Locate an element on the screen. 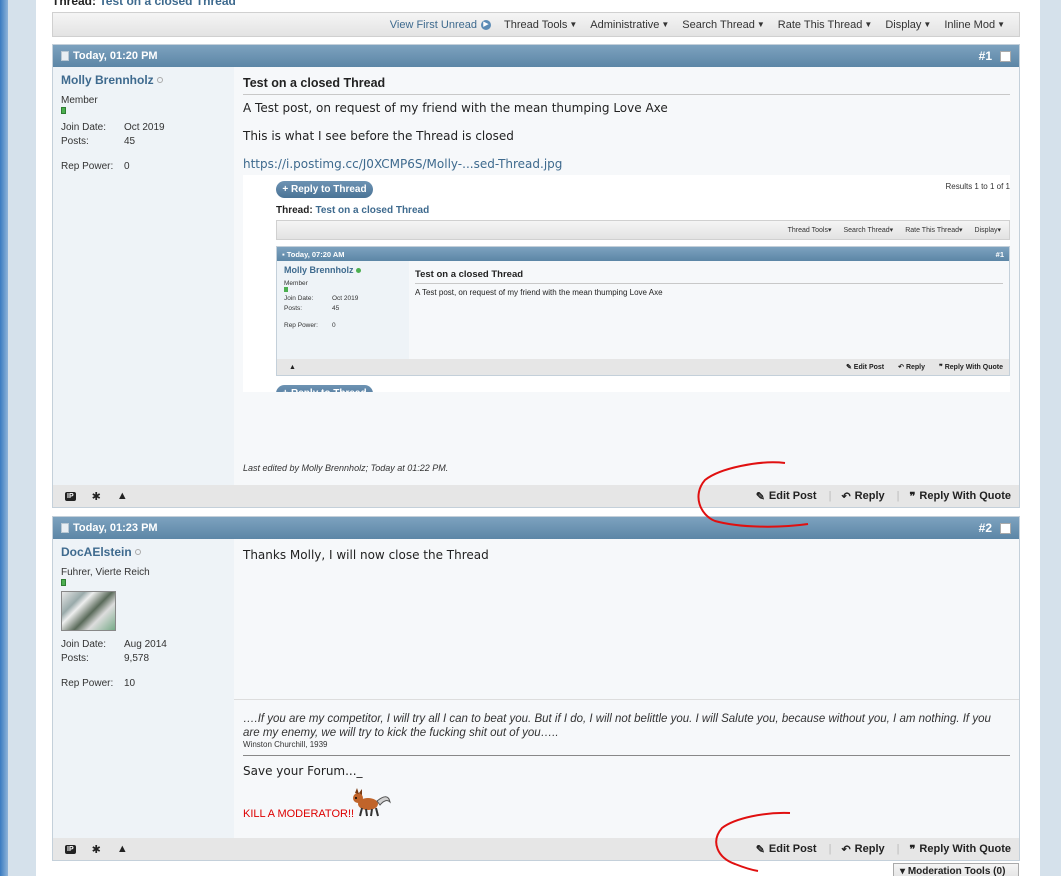 This screenshot has height=876, width=1061. online-status-icon is located at coordinates (359, 270).